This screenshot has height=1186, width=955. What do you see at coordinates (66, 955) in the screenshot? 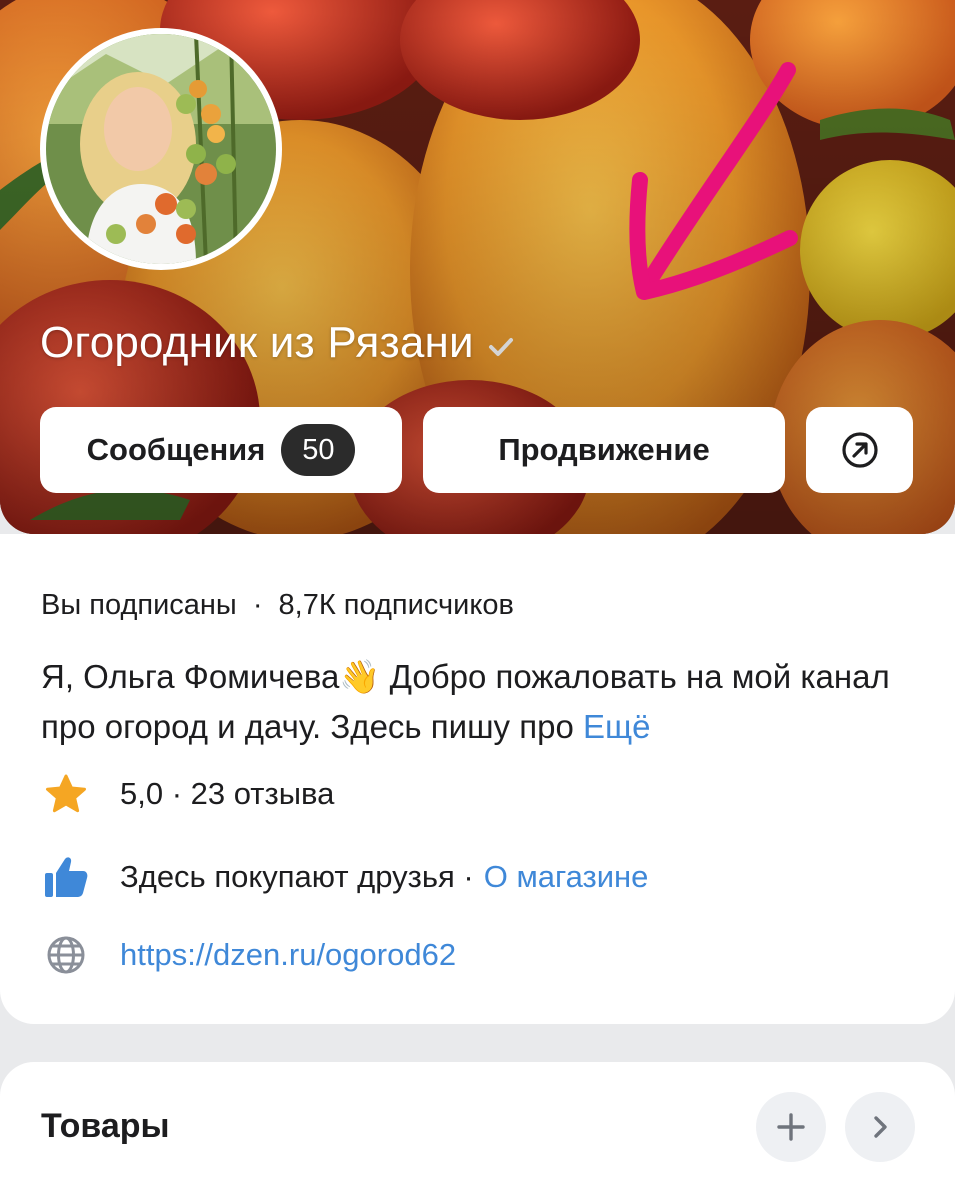
I see `globe-icon` at bounding box center [66, 955].